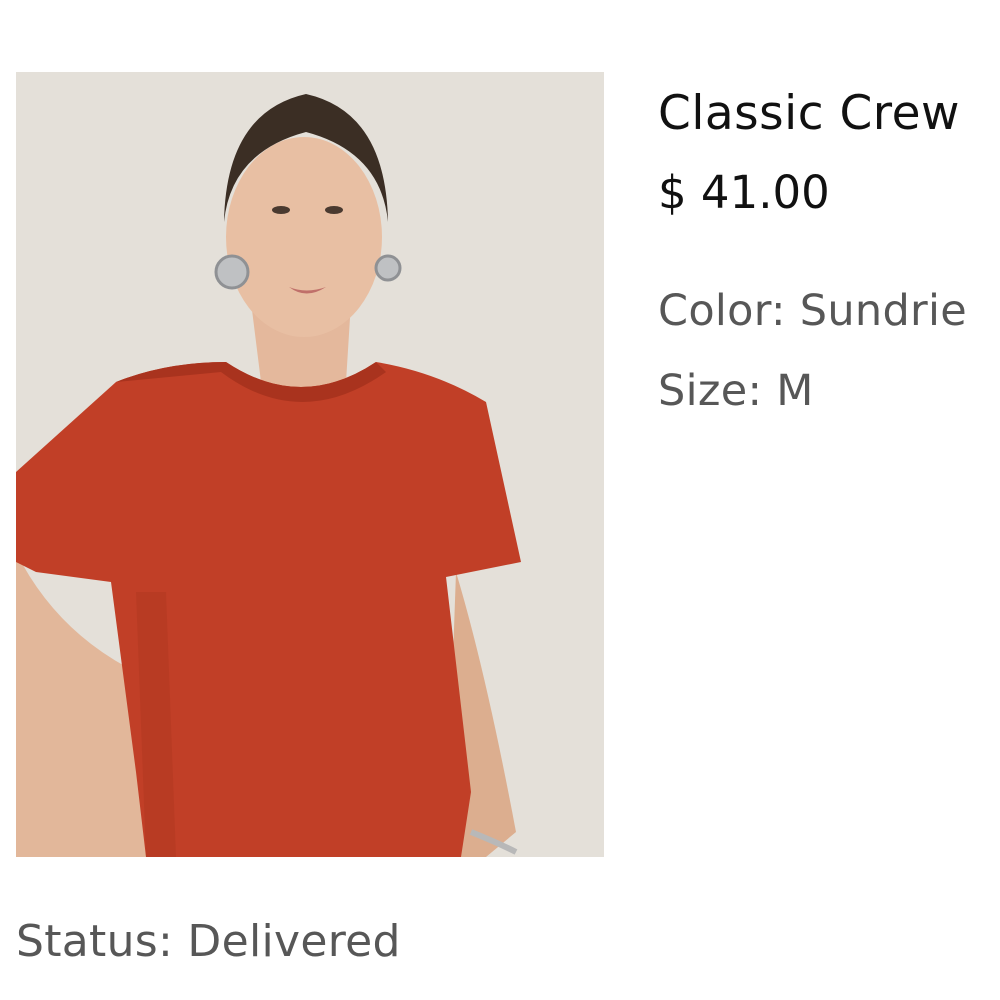 The width and height of the screenshot is (1000, 1000). I want to click on product-color: Color: Sundrie, so click(813, 311).